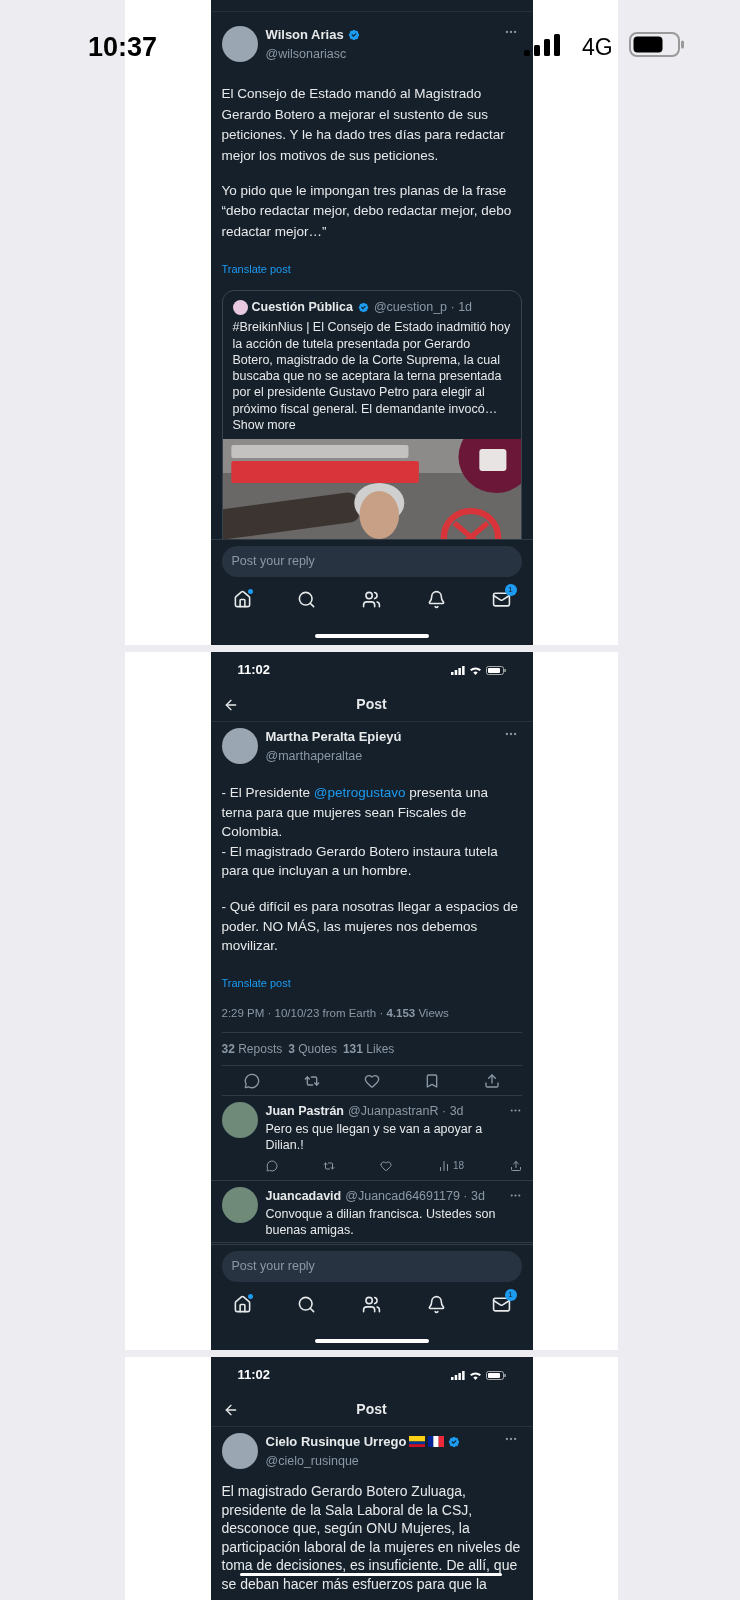 The image size is (740, 1600). I want to click on author-name: Cuestión Pública, so click(302, 307).